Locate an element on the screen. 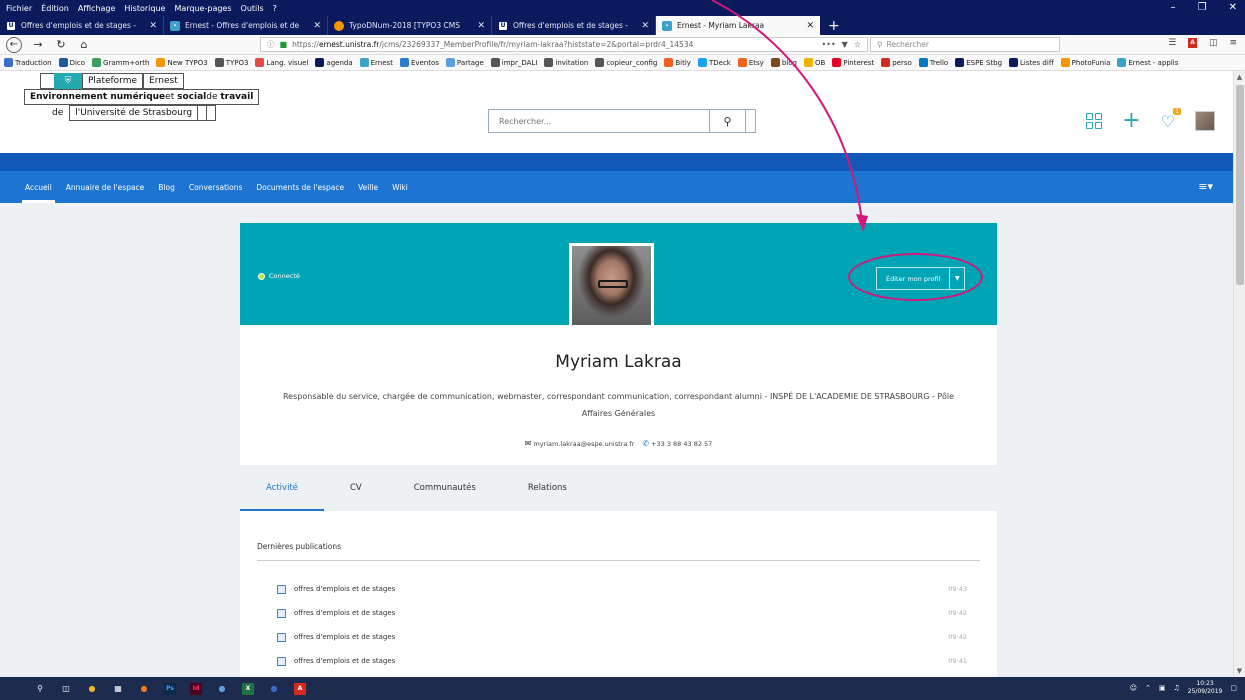  menu-file: Fichier is located at coordinates (19, 8).